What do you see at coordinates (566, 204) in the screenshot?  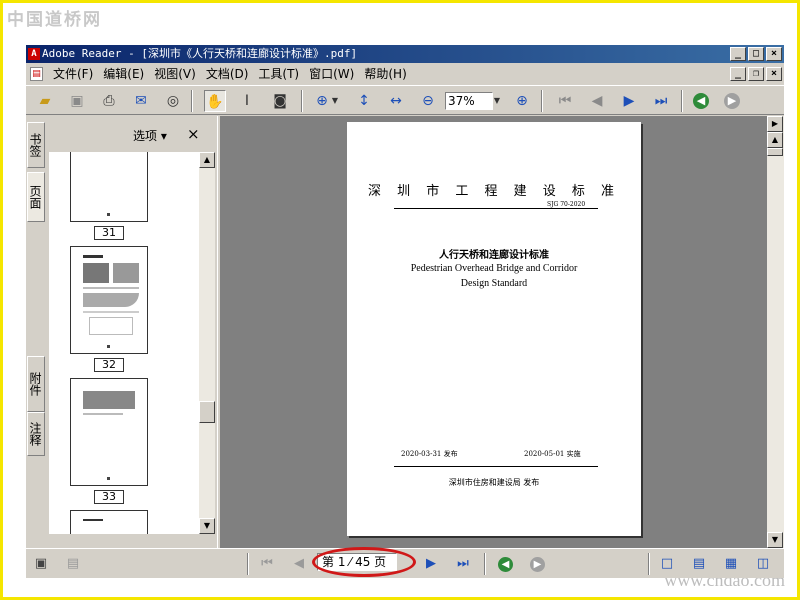 I see `standard-code: SJG 70-2020` at bounding box center [566, 204].